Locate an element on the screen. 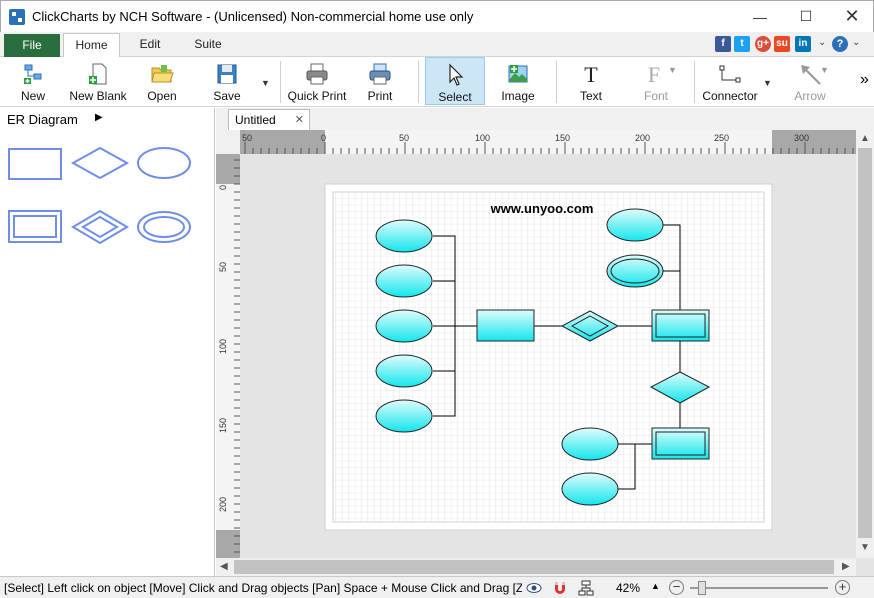  cursor-icon is located at coordinates (456, 74).